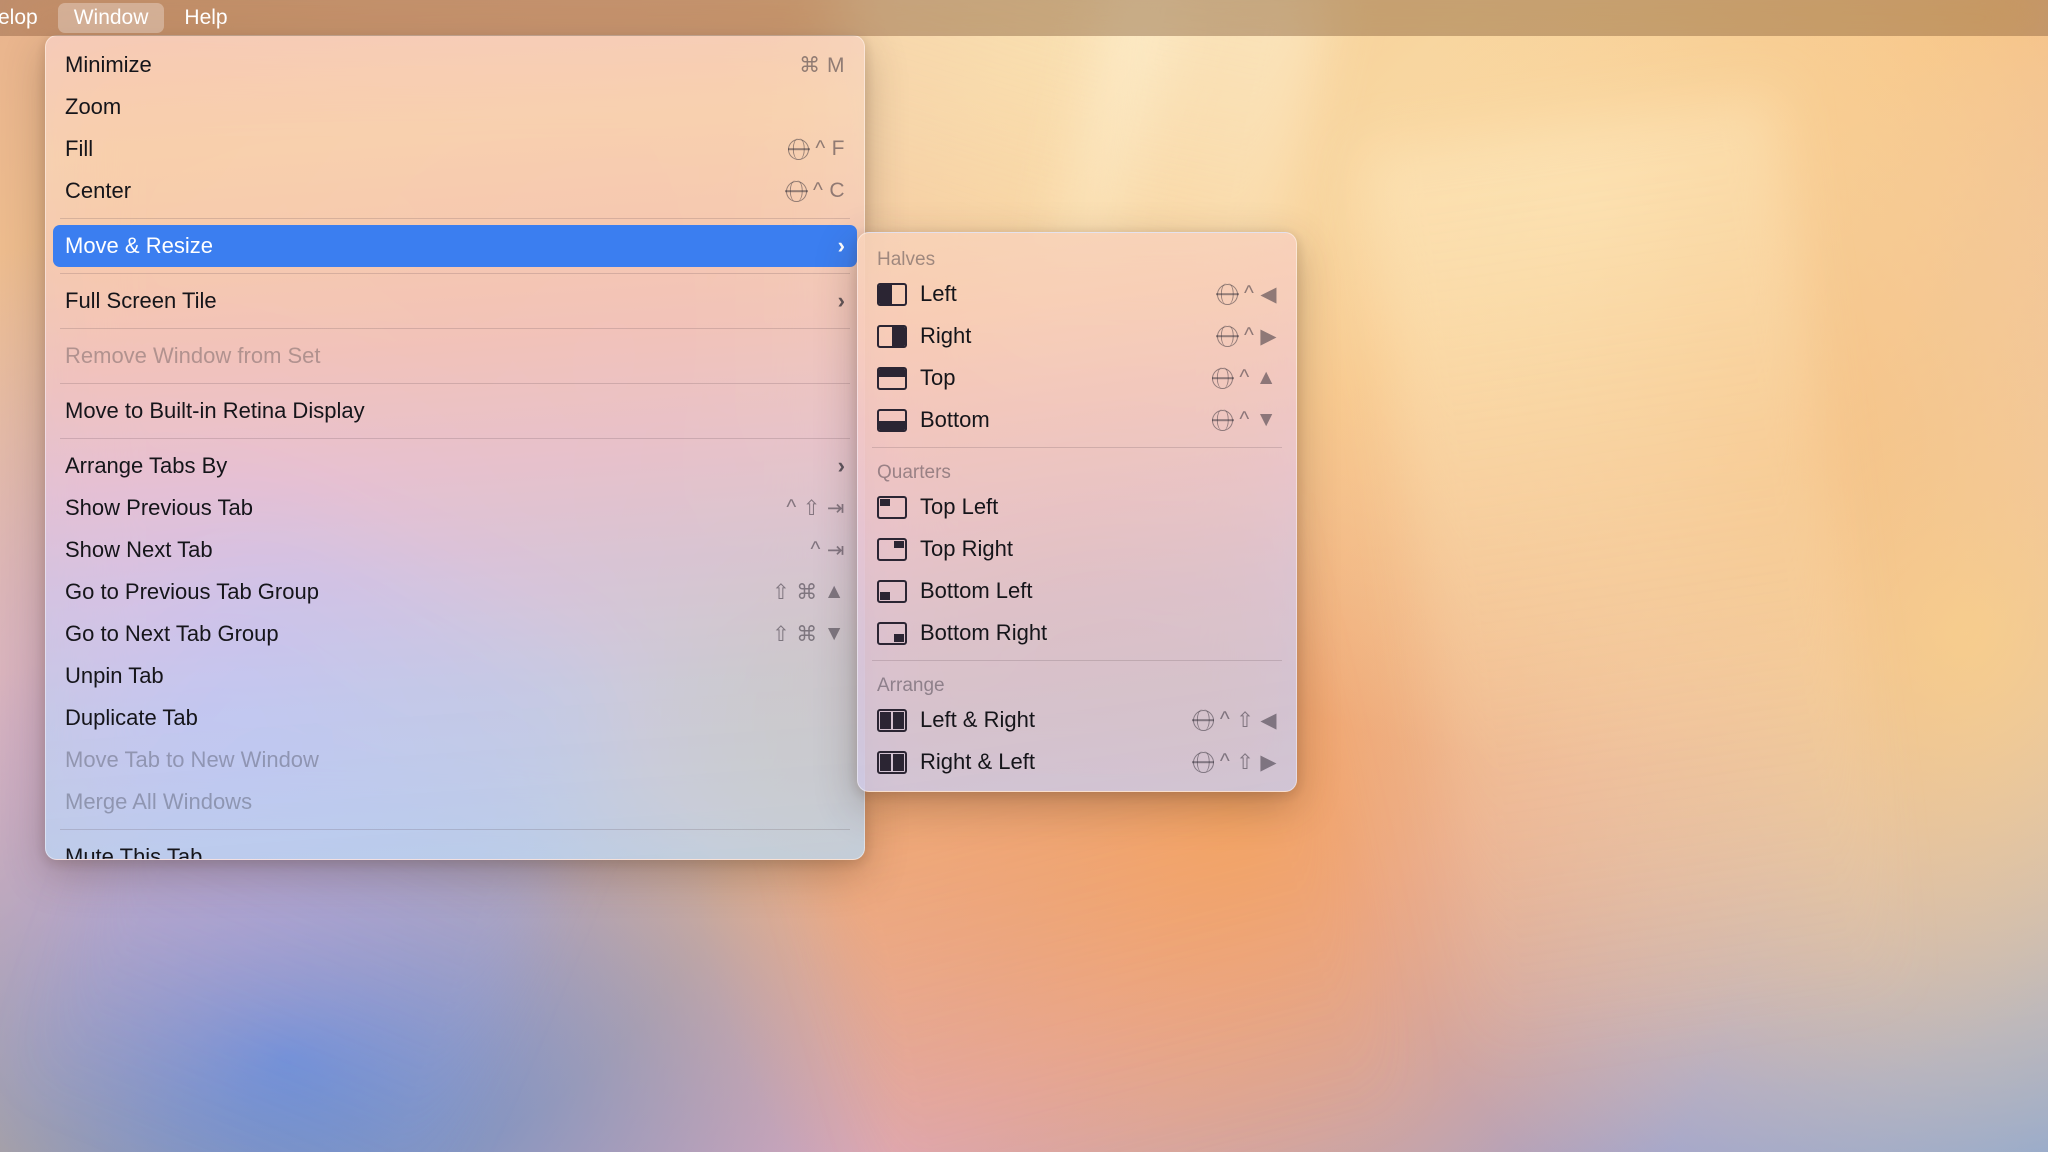 This screenshot has width=2048, height=1152. What do you see at coordinates (1077, 788) in the screenshot?
I see `submenu-item-top-and-bottom: Top & Bottom ^ ⇧ ▲` at bounding box center [1077, 788].